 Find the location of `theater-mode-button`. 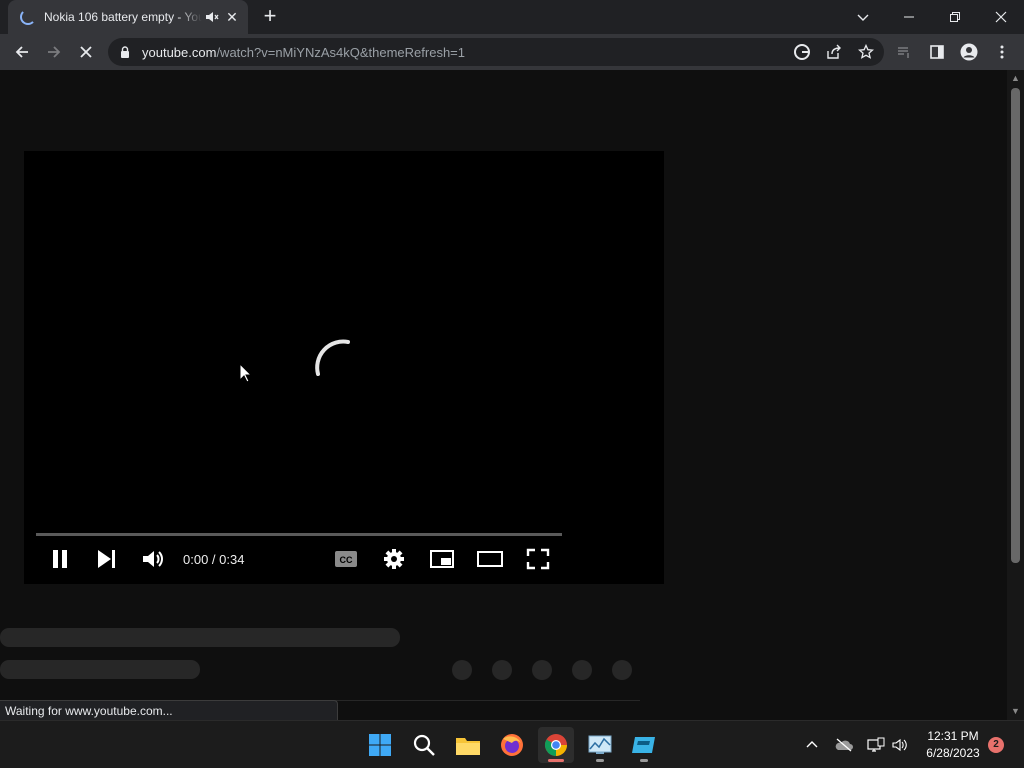

theater-mode-button is located at coordinates (490, 559).